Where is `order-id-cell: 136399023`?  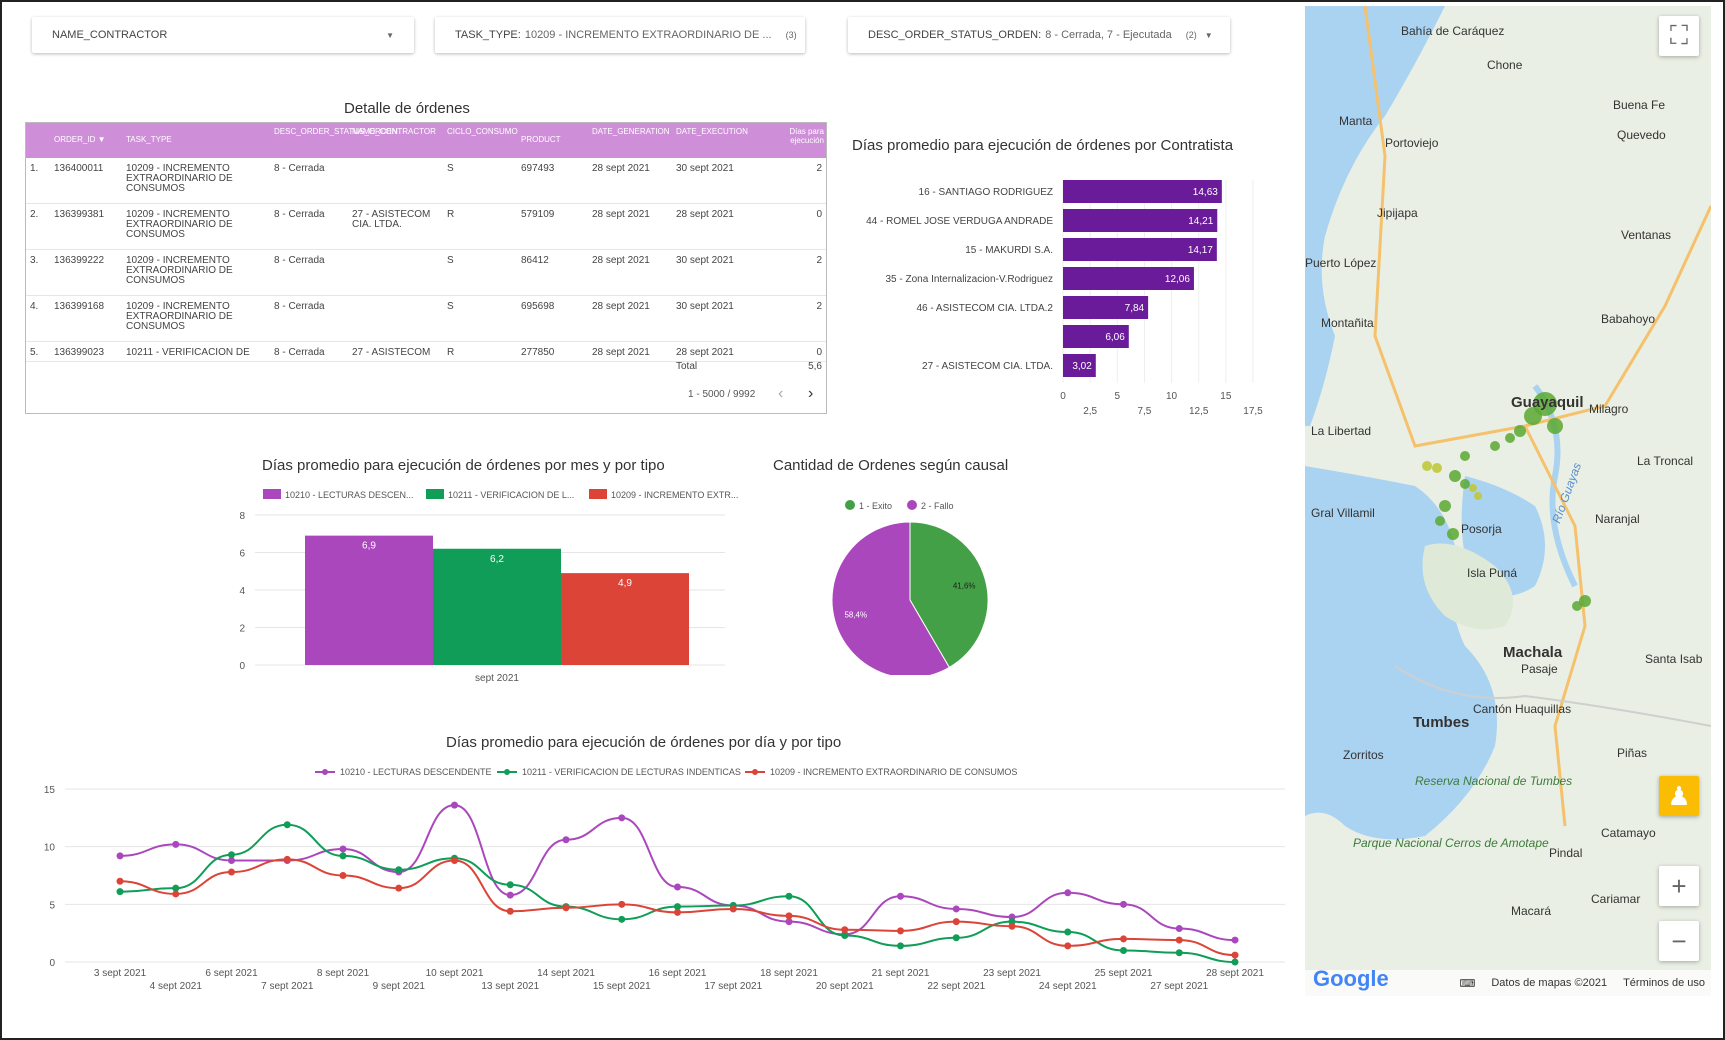 order-id-cell: 136399023 is located at coordinates (79, 352).